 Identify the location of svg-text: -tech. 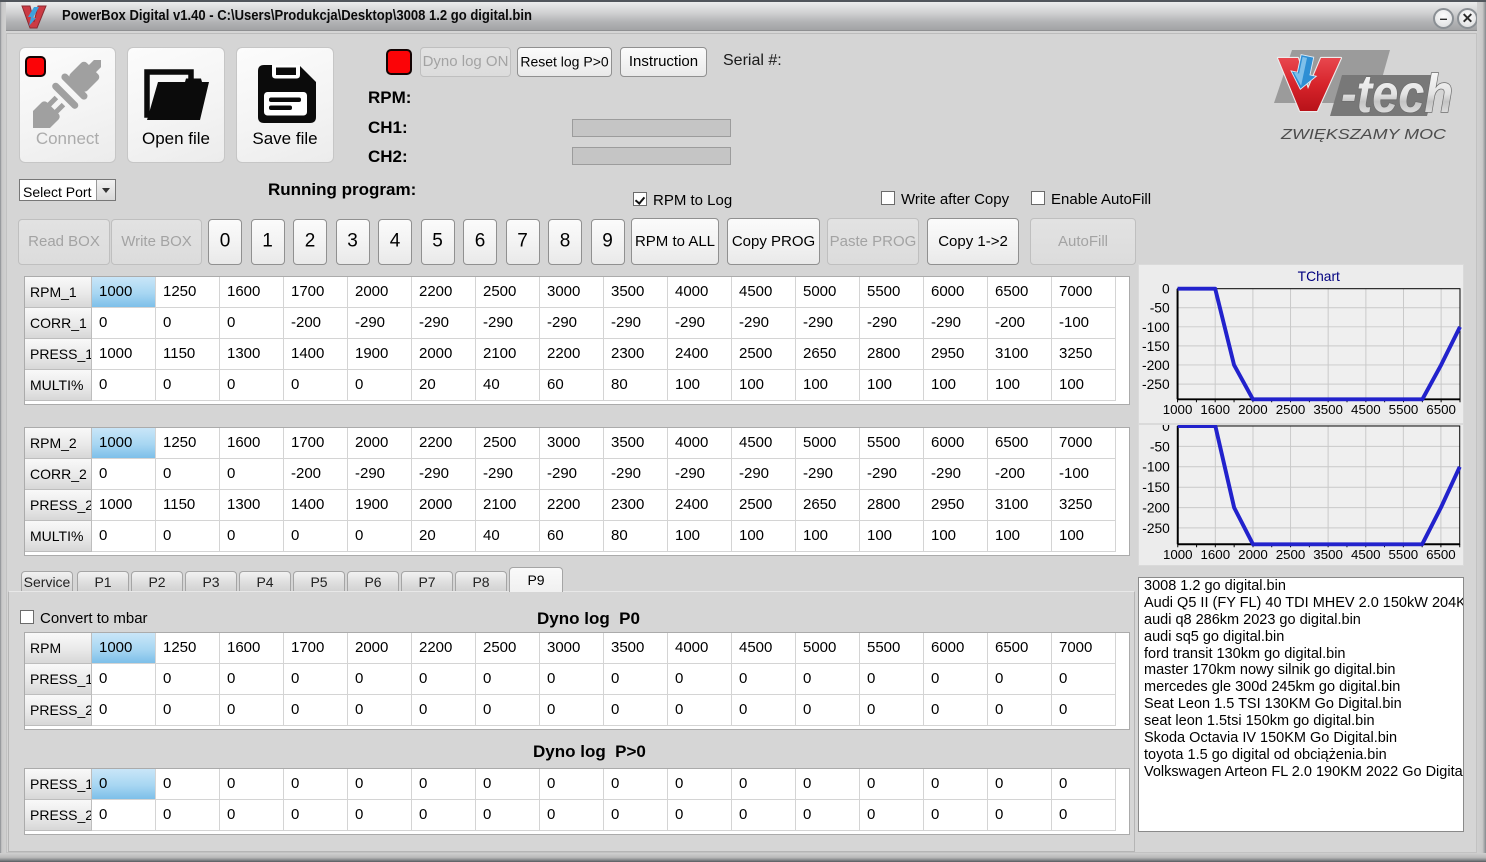
(1397, 94).